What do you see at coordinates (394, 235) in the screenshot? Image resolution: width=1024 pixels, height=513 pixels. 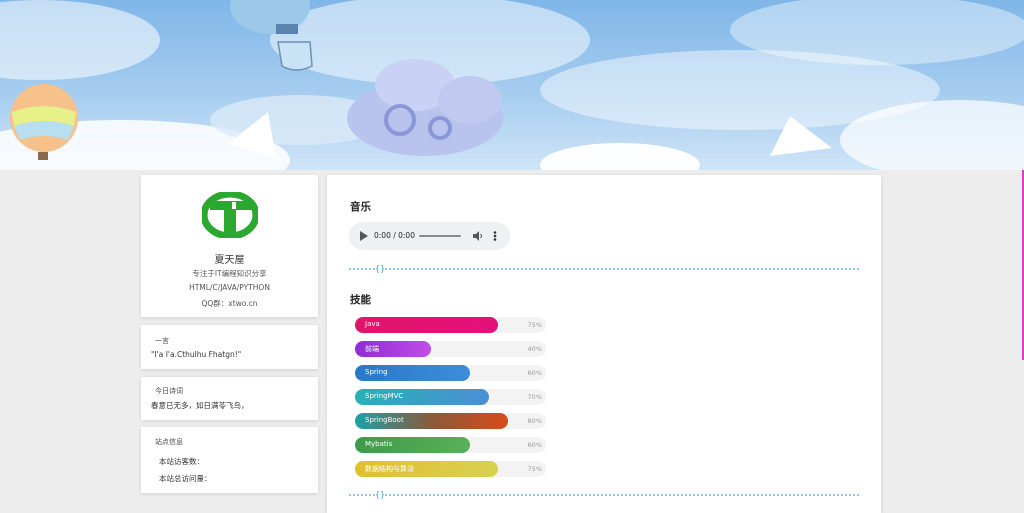 I see `audio-time: 0:00 / 0:00` at bounding box center [394, 235].